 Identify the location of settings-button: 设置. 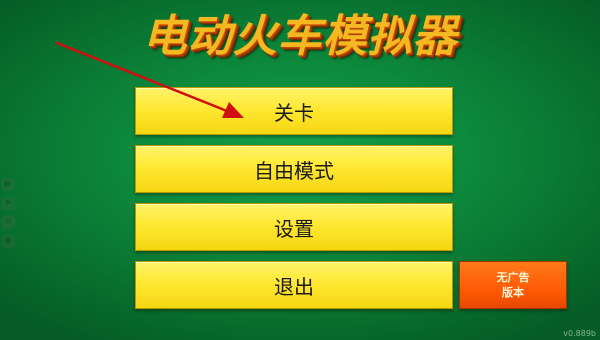
(294, 227).